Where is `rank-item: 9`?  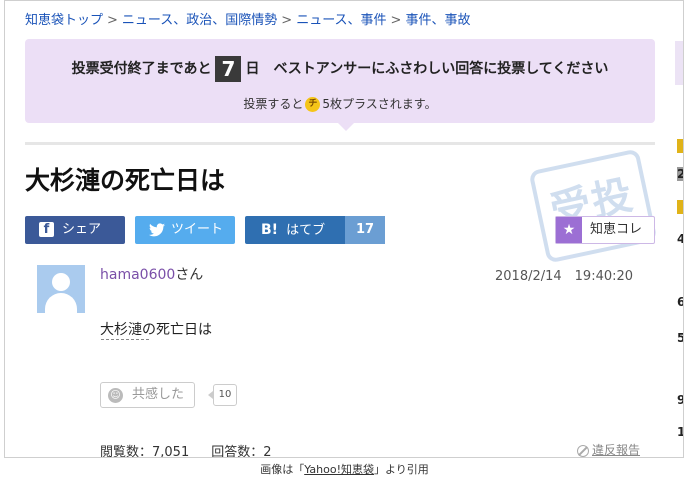
rank-item: 9 is located at coordinates (680, 400).